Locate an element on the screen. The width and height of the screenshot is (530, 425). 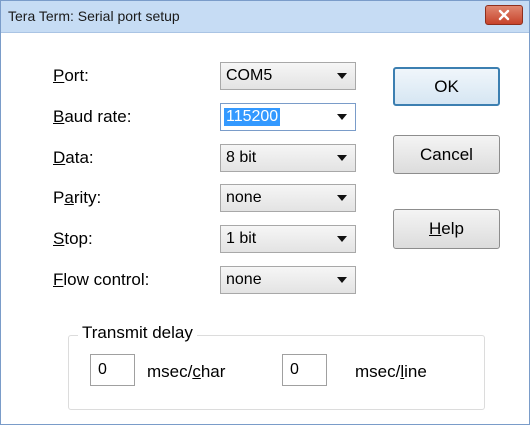
baud-rate-combobox: 115200 is located at coordinates (288, 117).